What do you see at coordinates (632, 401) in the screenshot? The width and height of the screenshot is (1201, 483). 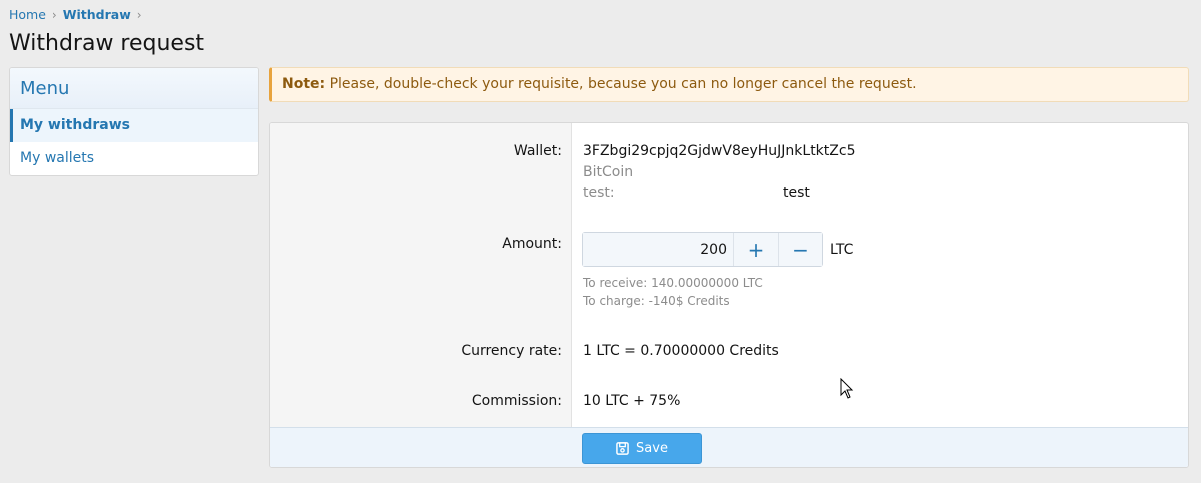 I see `commission-value: 10 LTC + 75%` at bounding box center [632, 401].